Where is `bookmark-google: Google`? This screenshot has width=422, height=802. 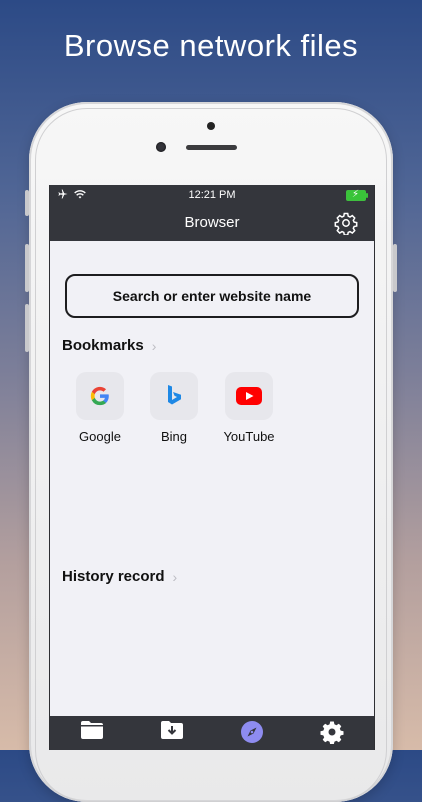 bookmark-google: Google is located at coordinates (100, 408).